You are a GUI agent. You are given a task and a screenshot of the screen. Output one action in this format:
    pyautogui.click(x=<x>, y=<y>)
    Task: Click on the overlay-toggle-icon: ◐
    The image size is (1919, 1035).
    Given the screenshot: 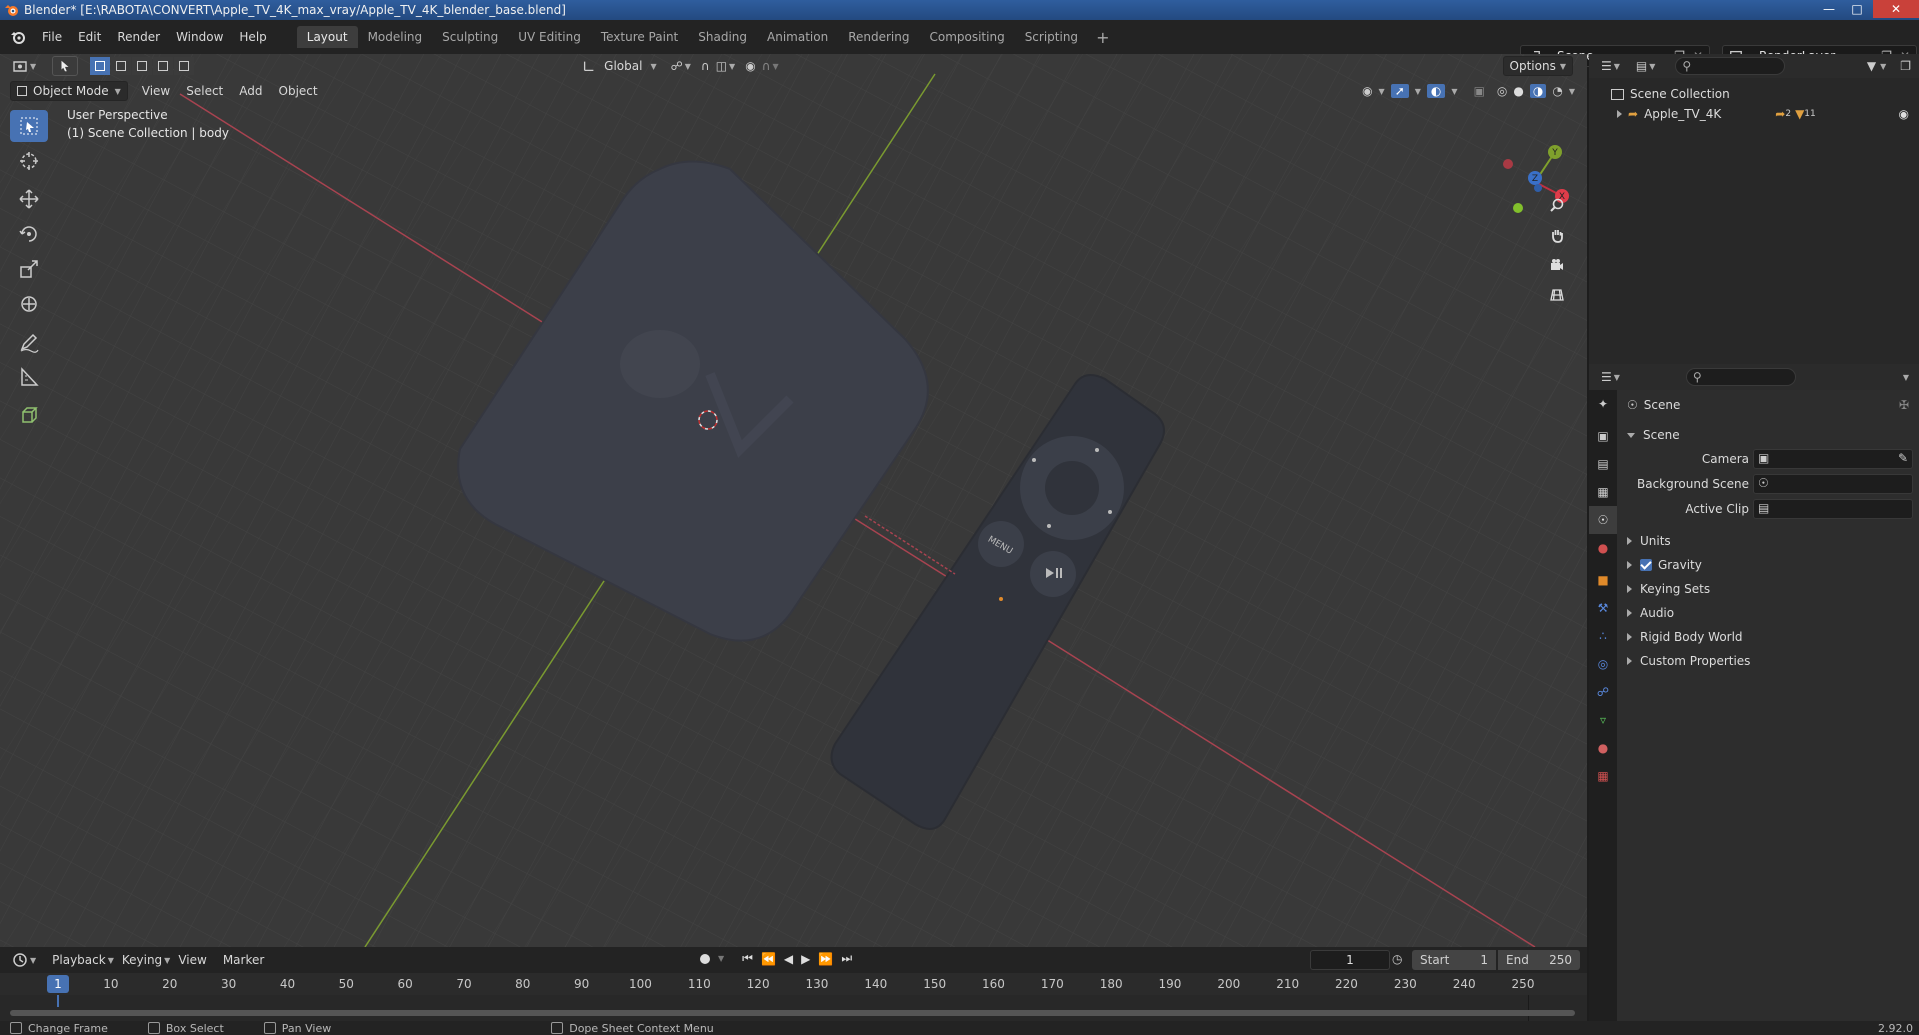 What is the action you would take?
    pyautogui.click(x=1436, y=91)
    